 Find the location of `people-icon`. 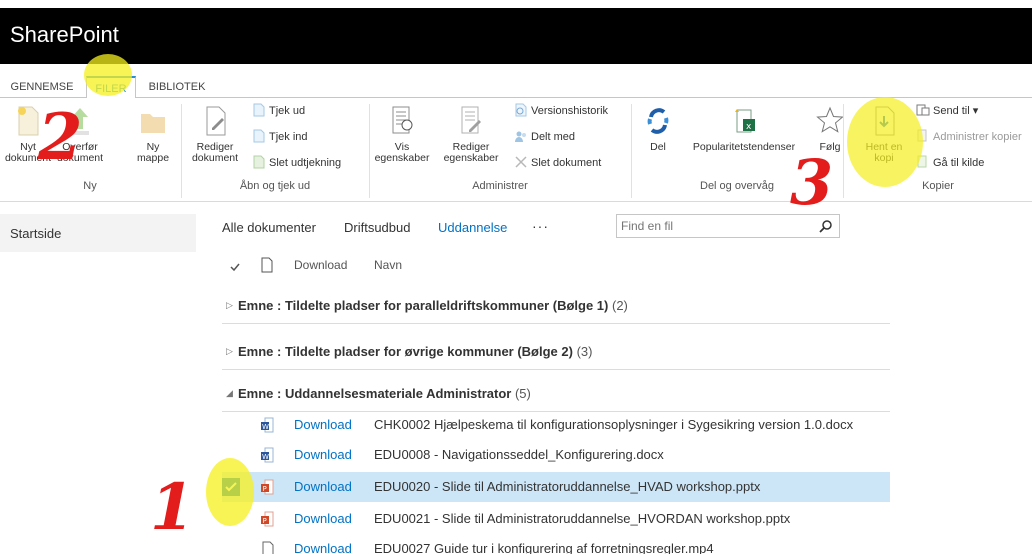

people-icon is located at coordinates (520, 136).